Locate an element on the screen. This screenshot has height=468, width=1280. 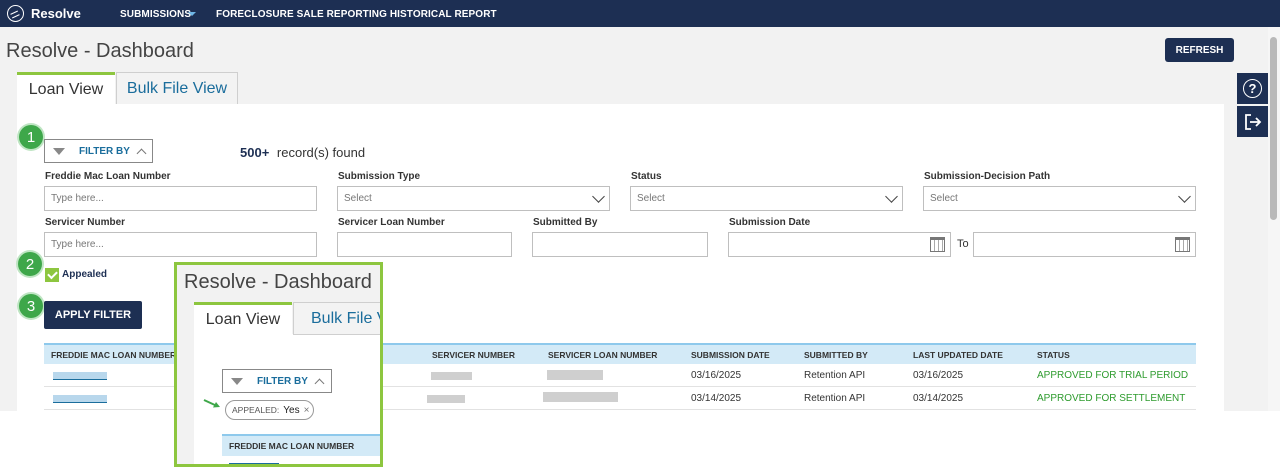
col-submitted-by: SUBMITTED BY is located at coordinates (836, 355).